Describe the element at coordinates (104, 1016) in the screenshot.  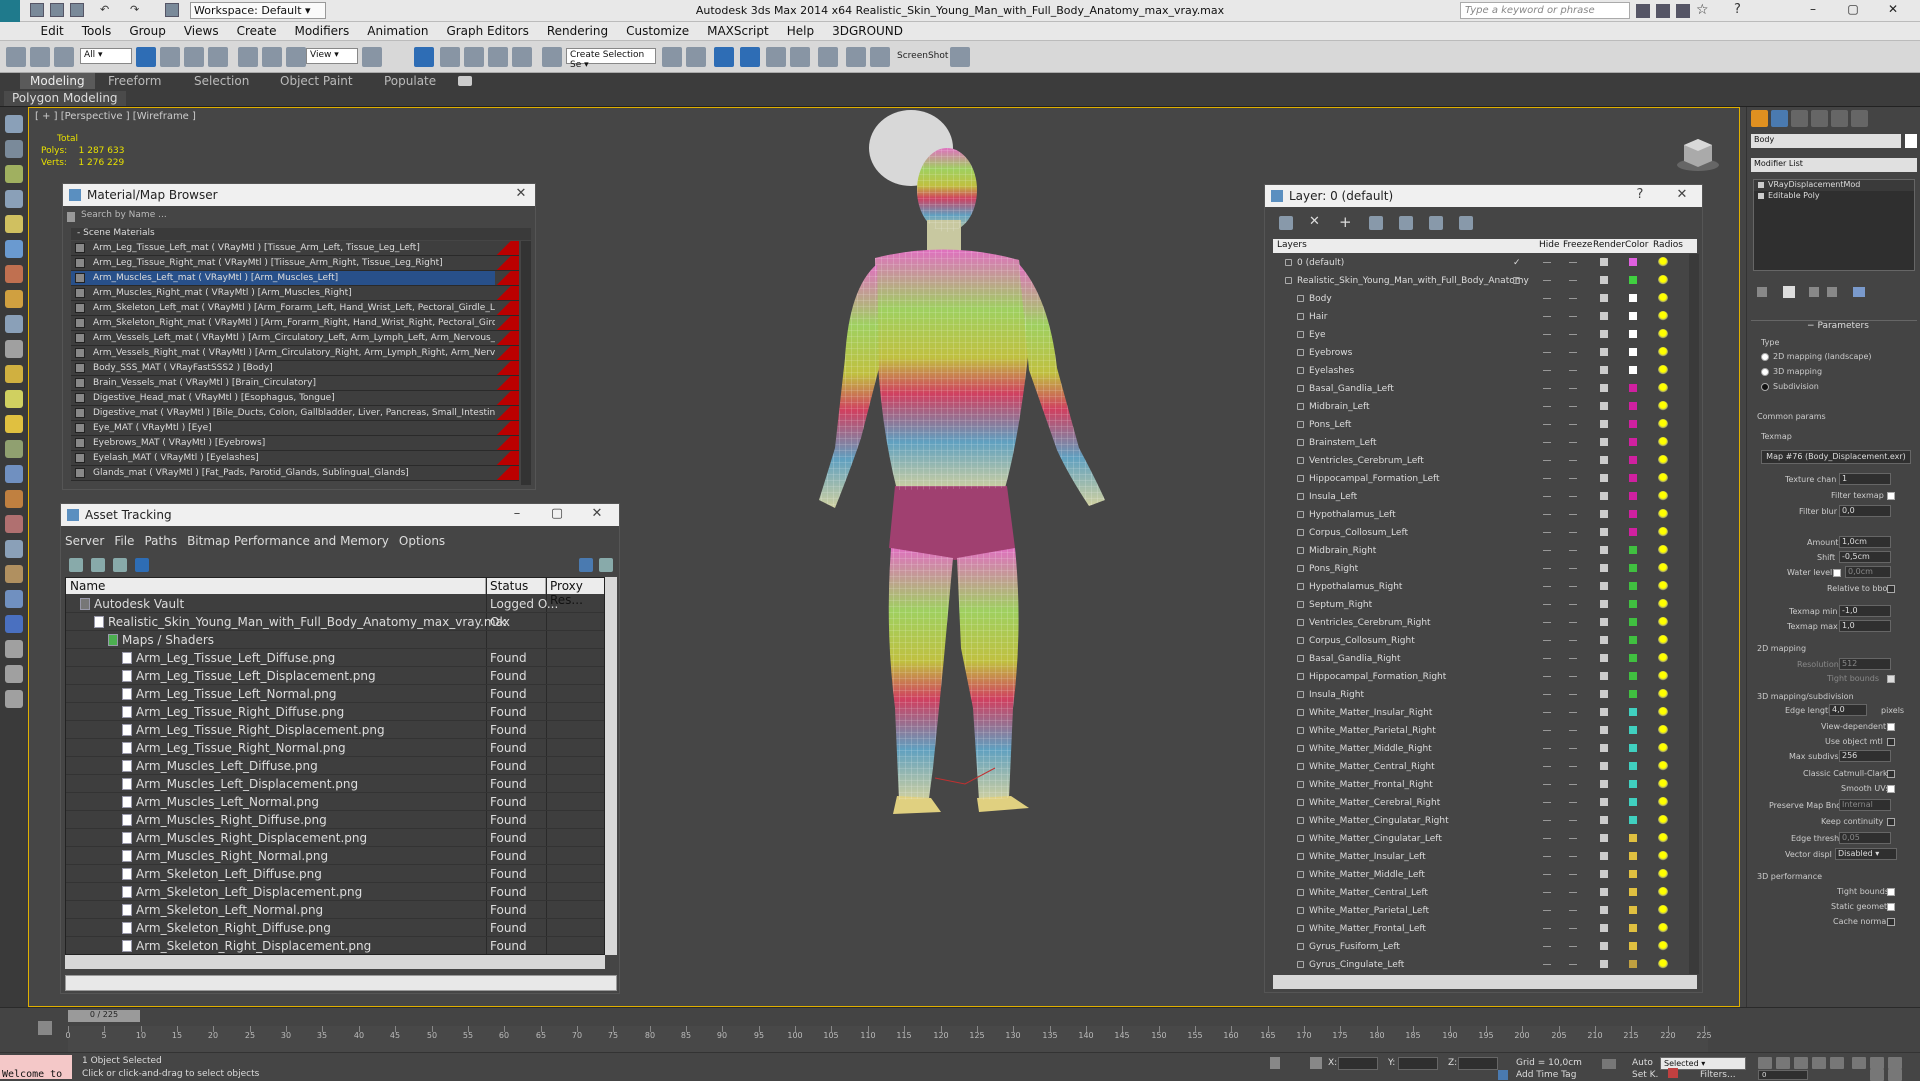
I see `time-slider: 0 / 225` at that location.